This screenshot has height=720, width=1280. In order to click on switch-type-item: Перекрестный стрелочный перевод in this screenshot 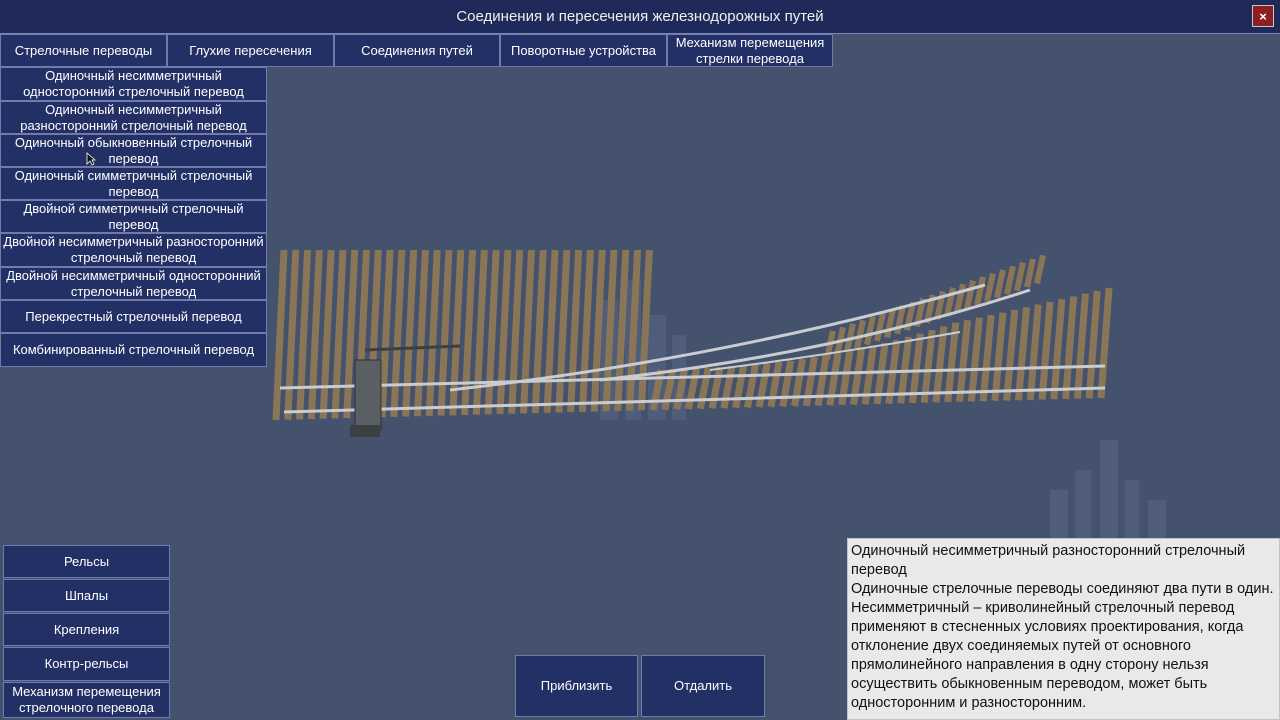, I will do `click(133, 316)`.